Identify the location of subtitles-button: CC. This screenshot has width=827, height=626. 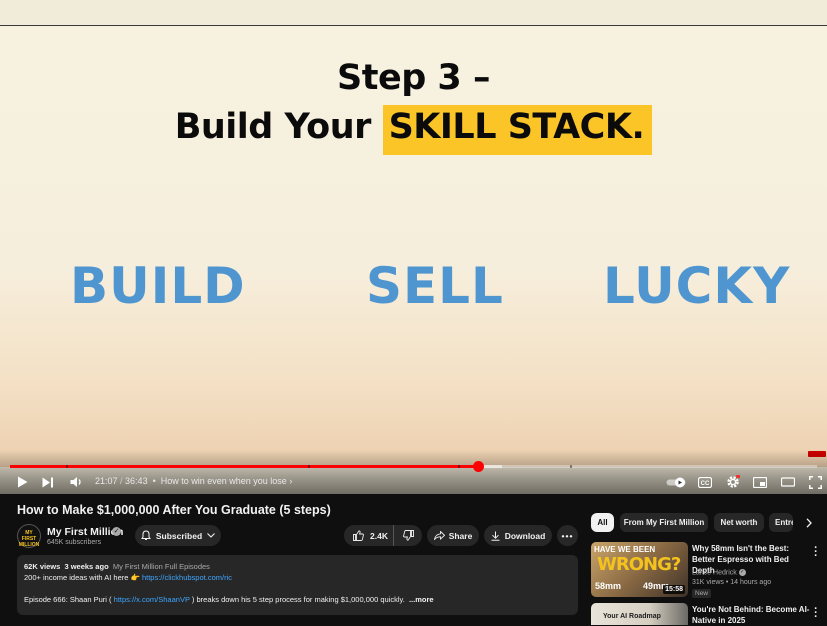
(705, 482).